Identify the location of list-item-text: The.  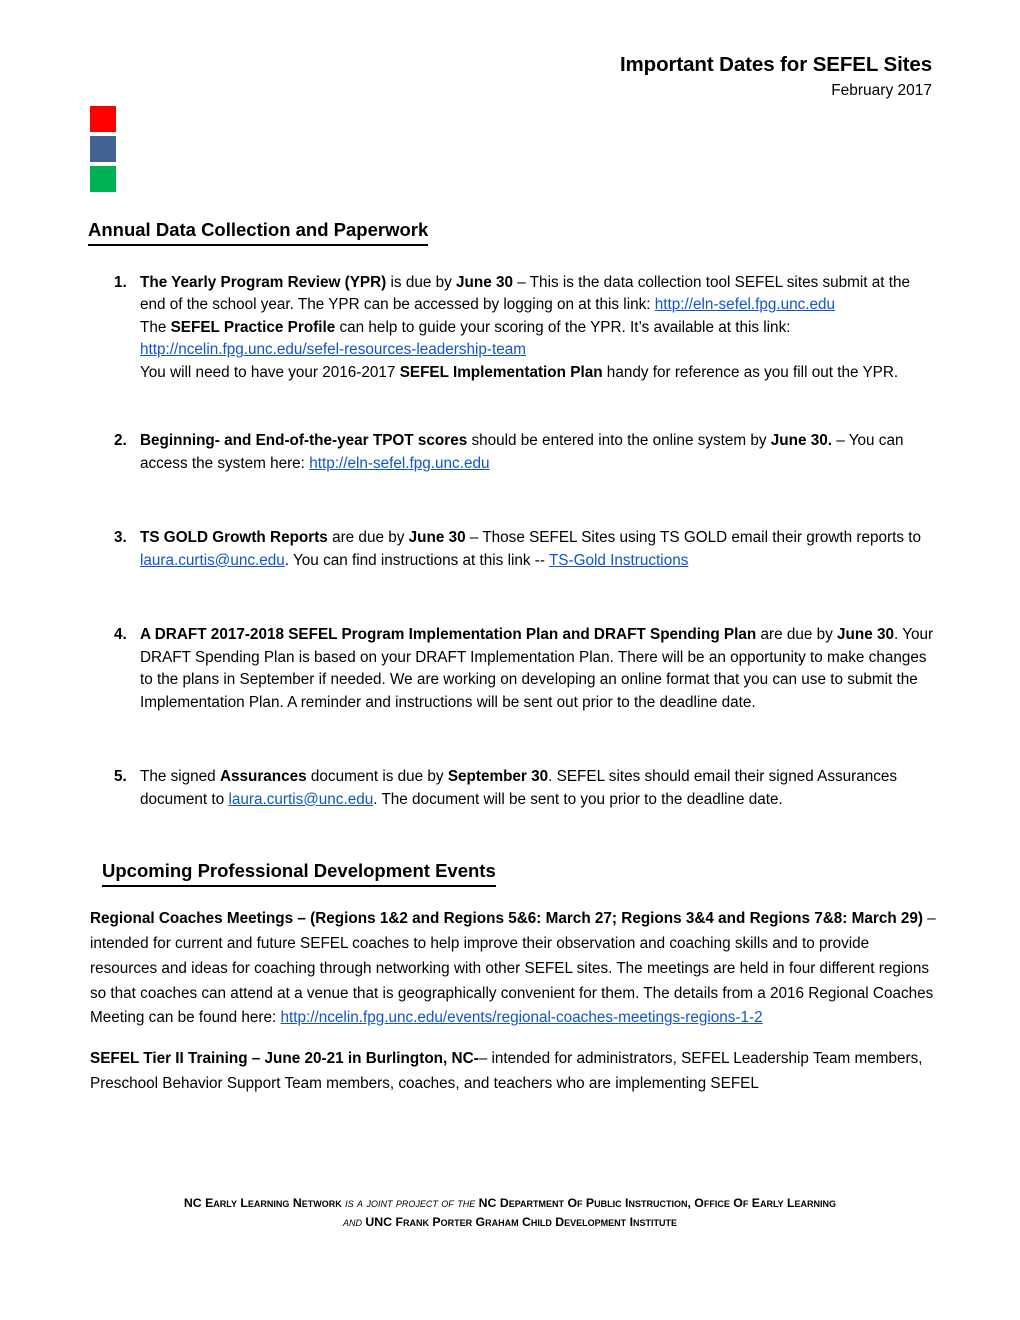
(155, 327).